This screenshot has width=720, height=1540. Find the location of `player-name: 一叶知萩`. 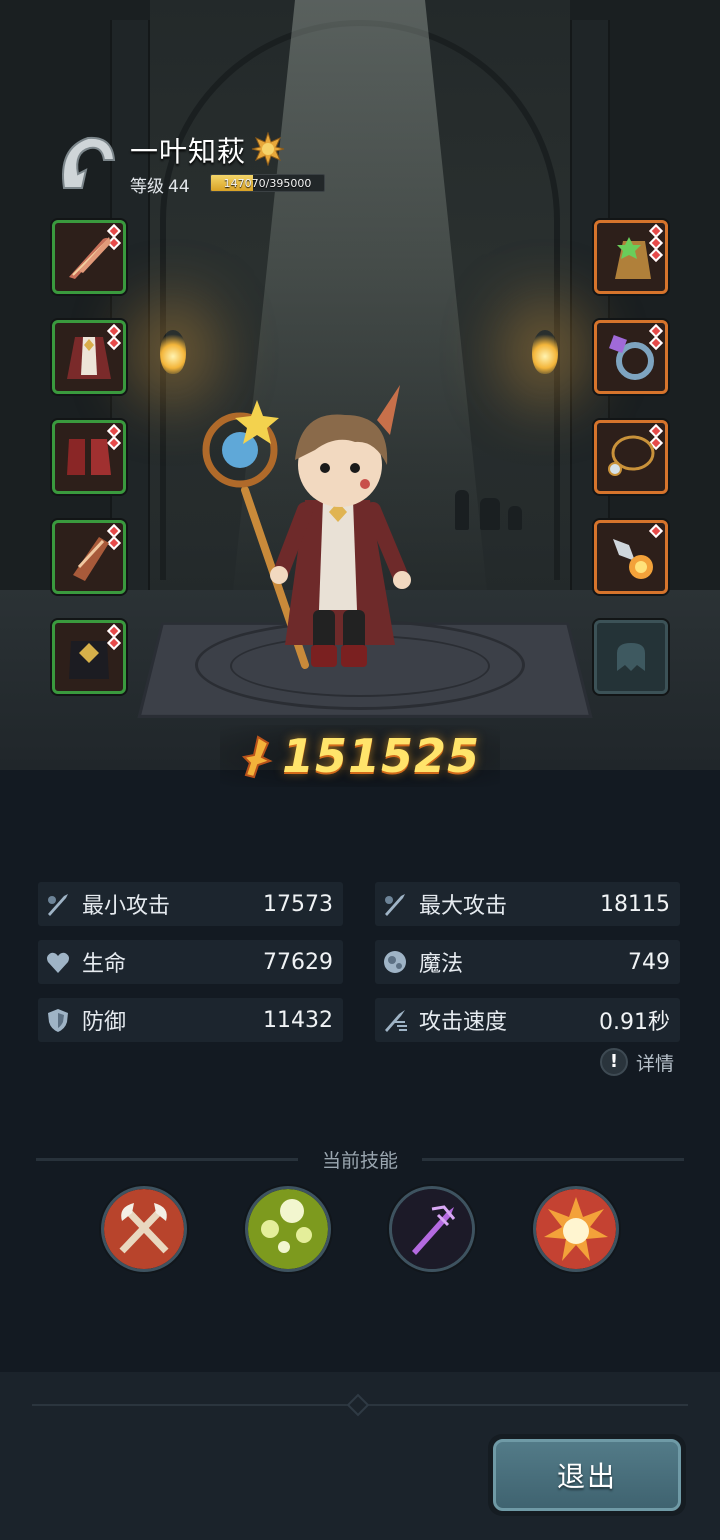

player-name: 一叶知萩 is located at coordinates (188, 151).